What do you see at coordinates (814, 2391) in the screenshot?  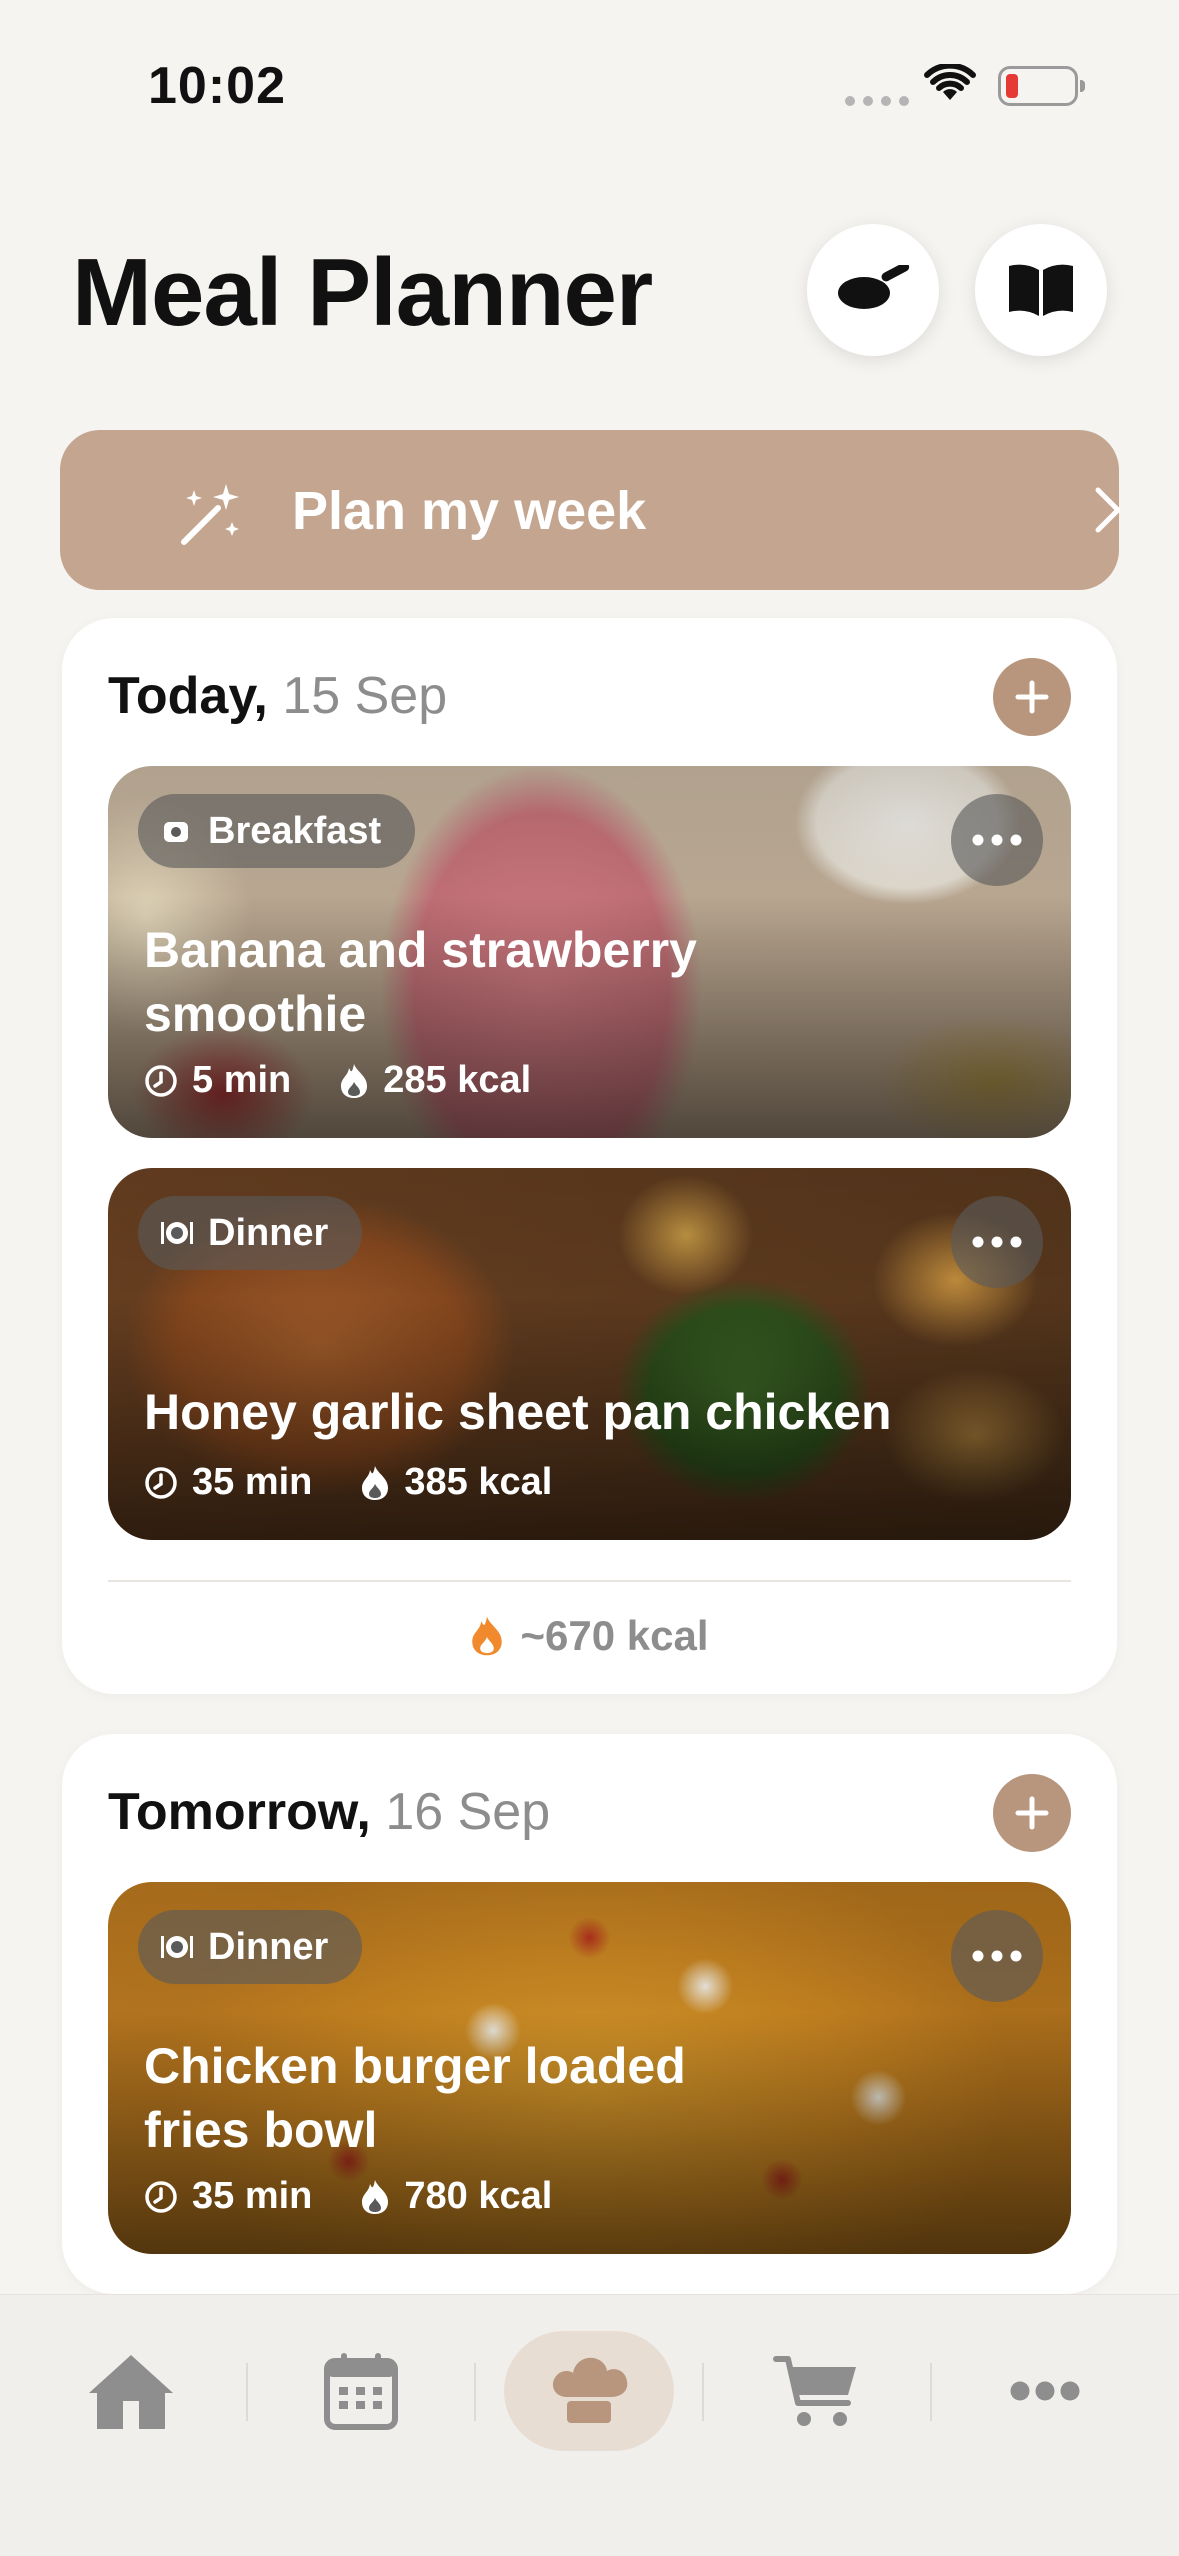 I see `cart-icon` at bounding box center [814, 2391].